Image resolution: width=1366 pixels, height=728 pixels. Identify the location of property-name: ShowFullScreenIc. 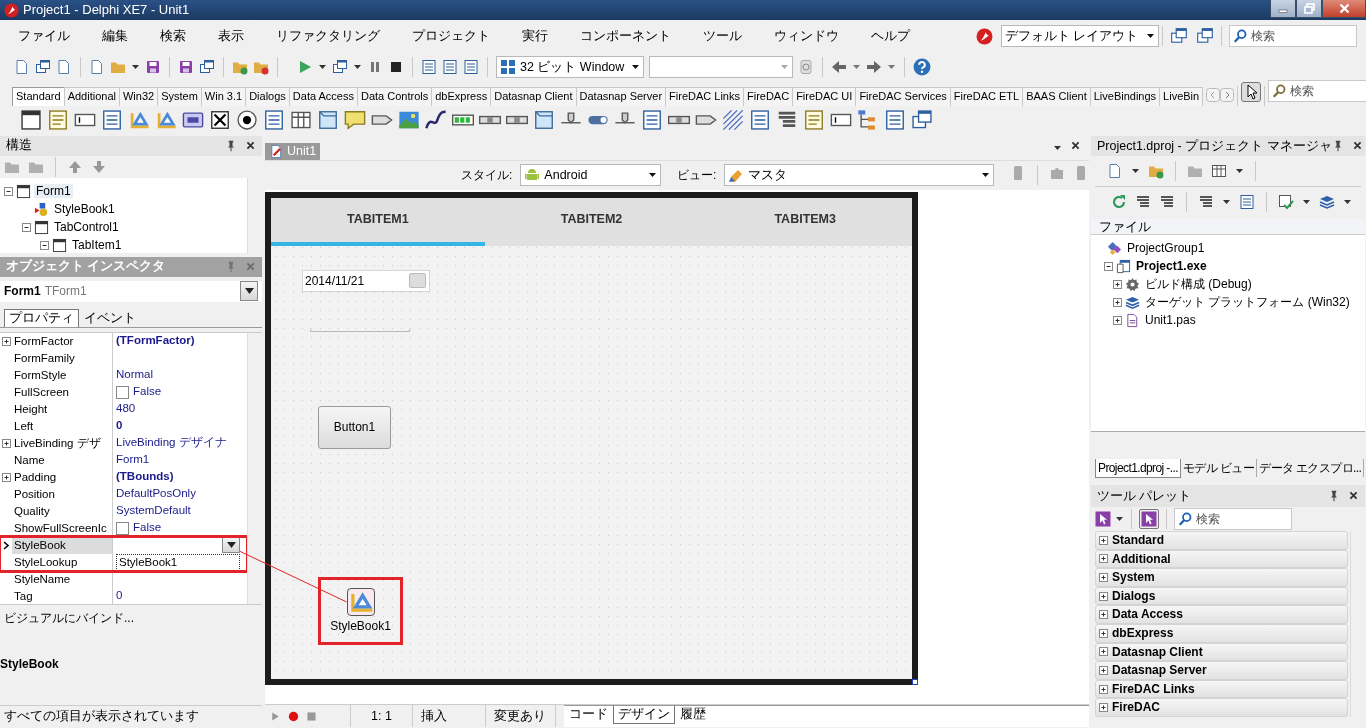
(62, 528).